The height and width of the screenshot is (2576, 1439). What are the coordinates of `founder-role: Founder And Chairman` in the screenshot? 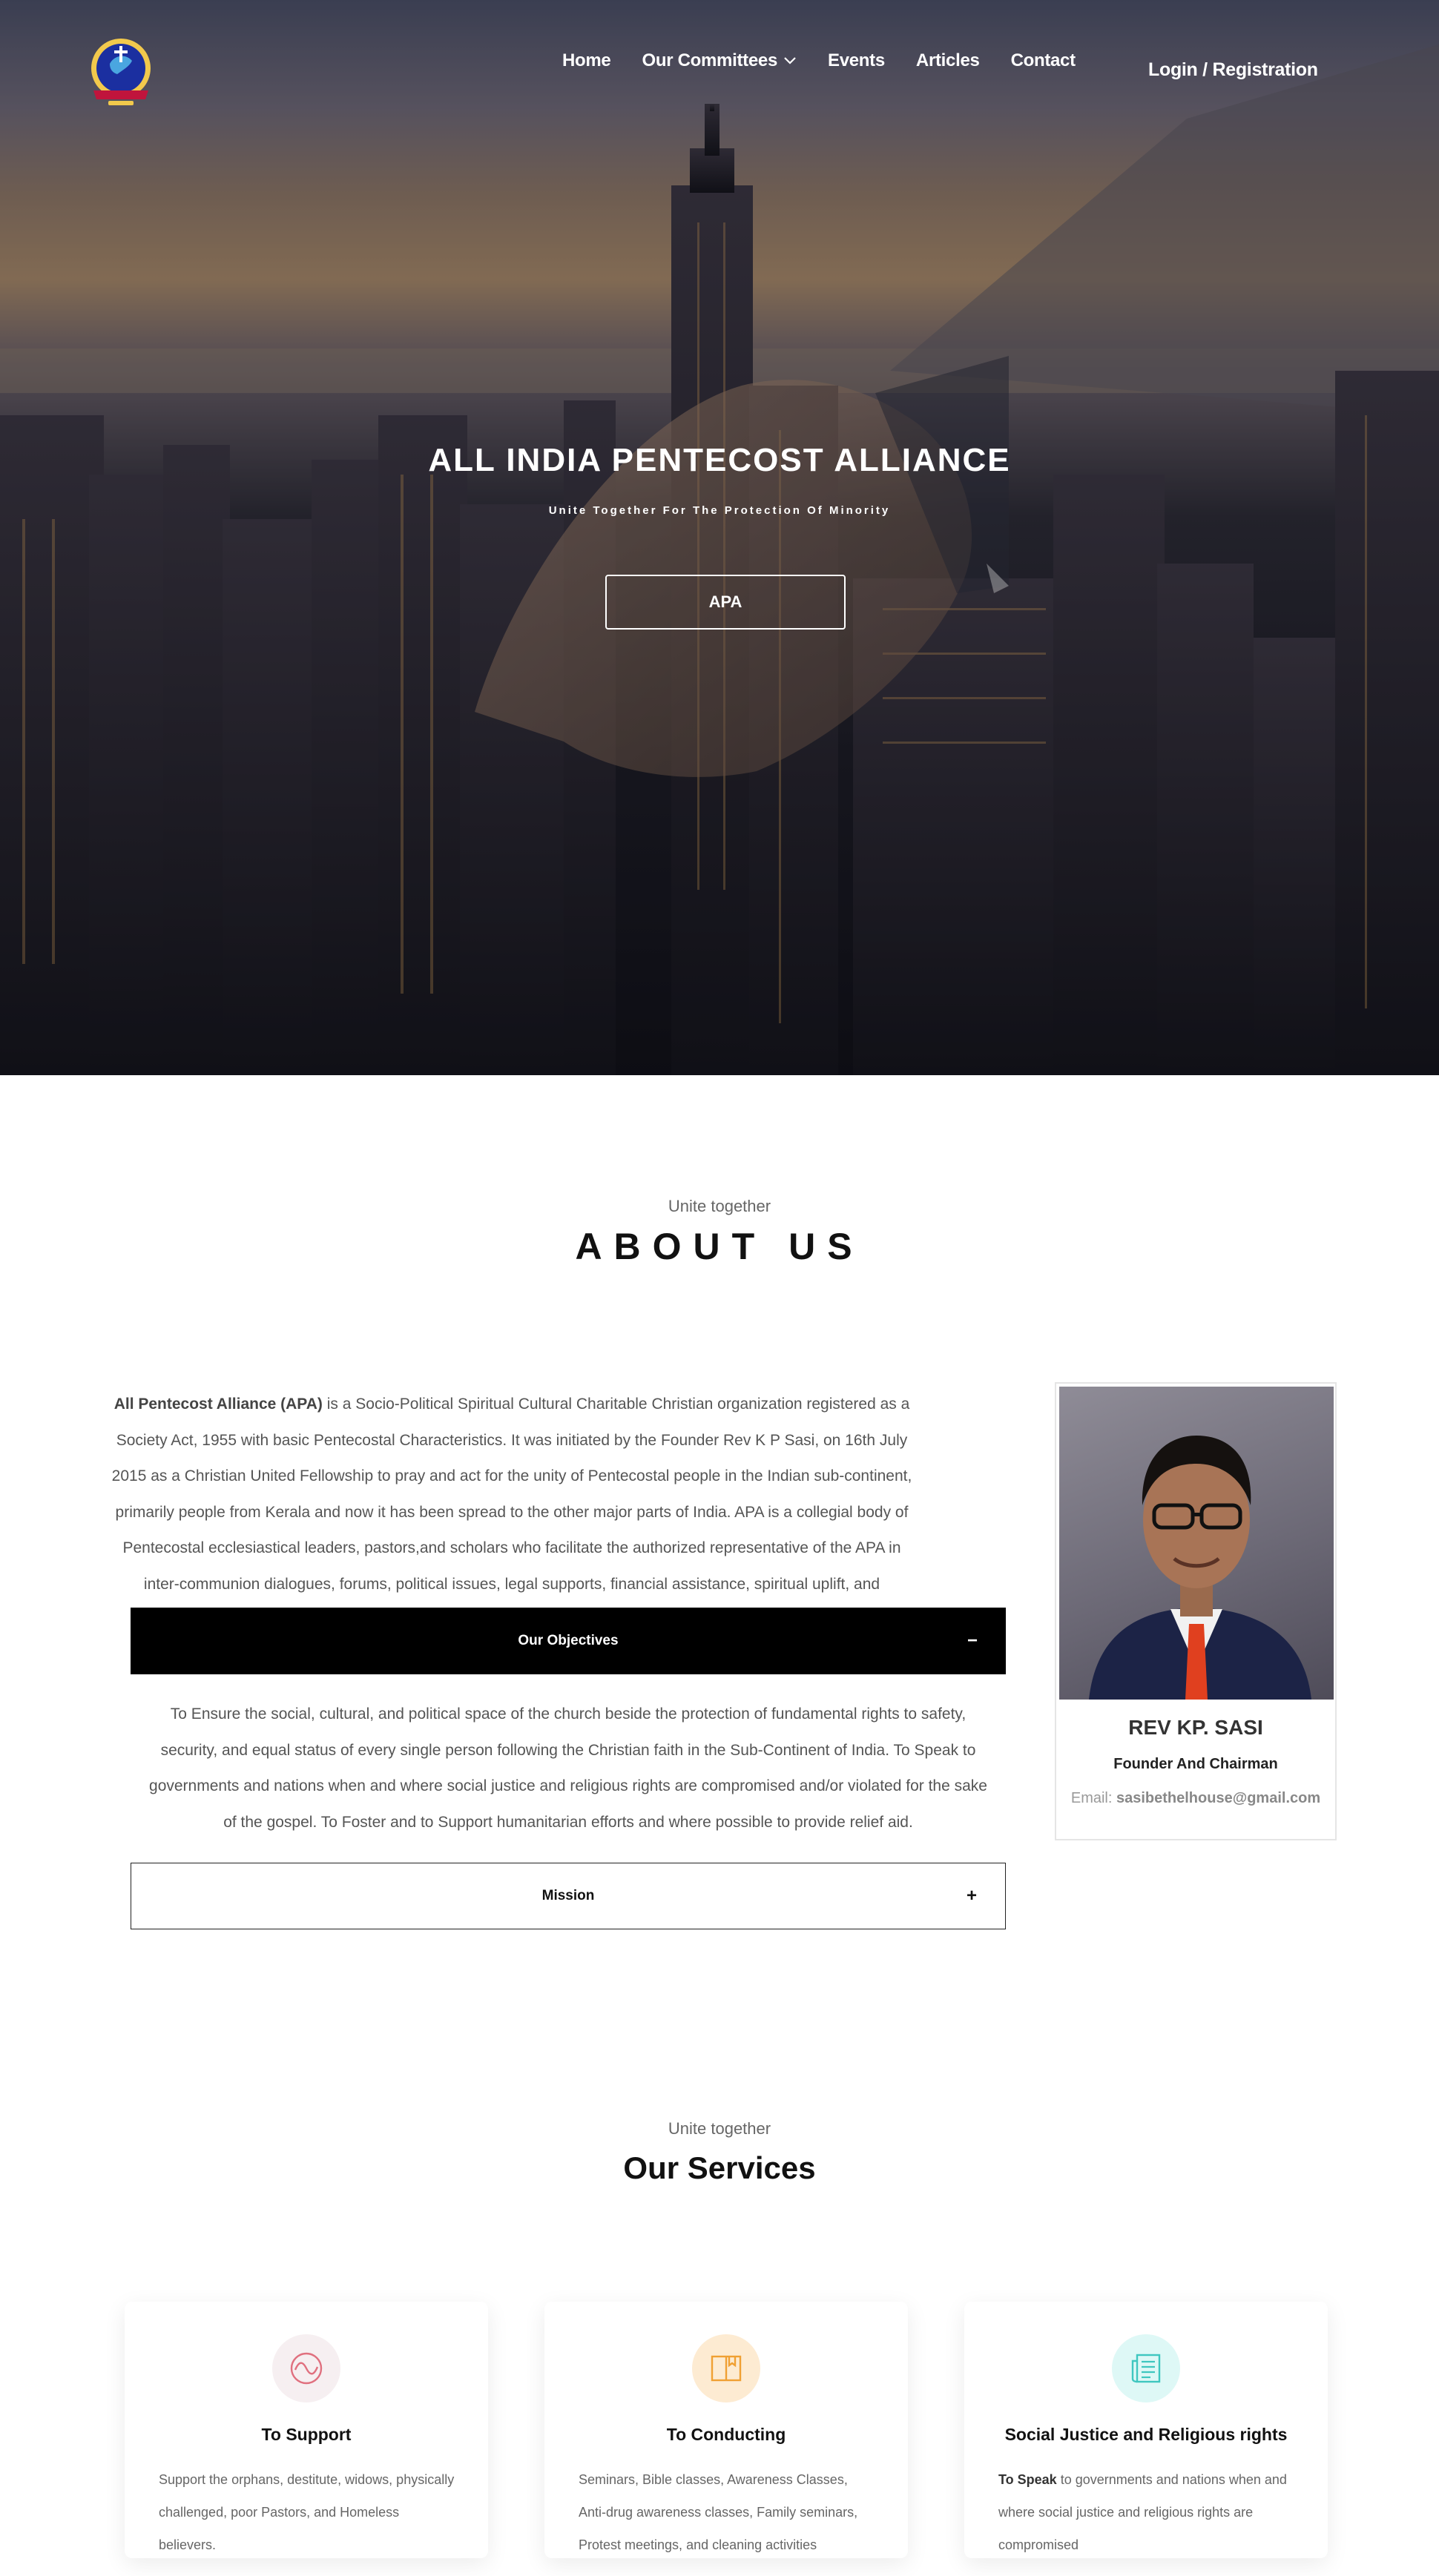 It's located at (1195, 1764).